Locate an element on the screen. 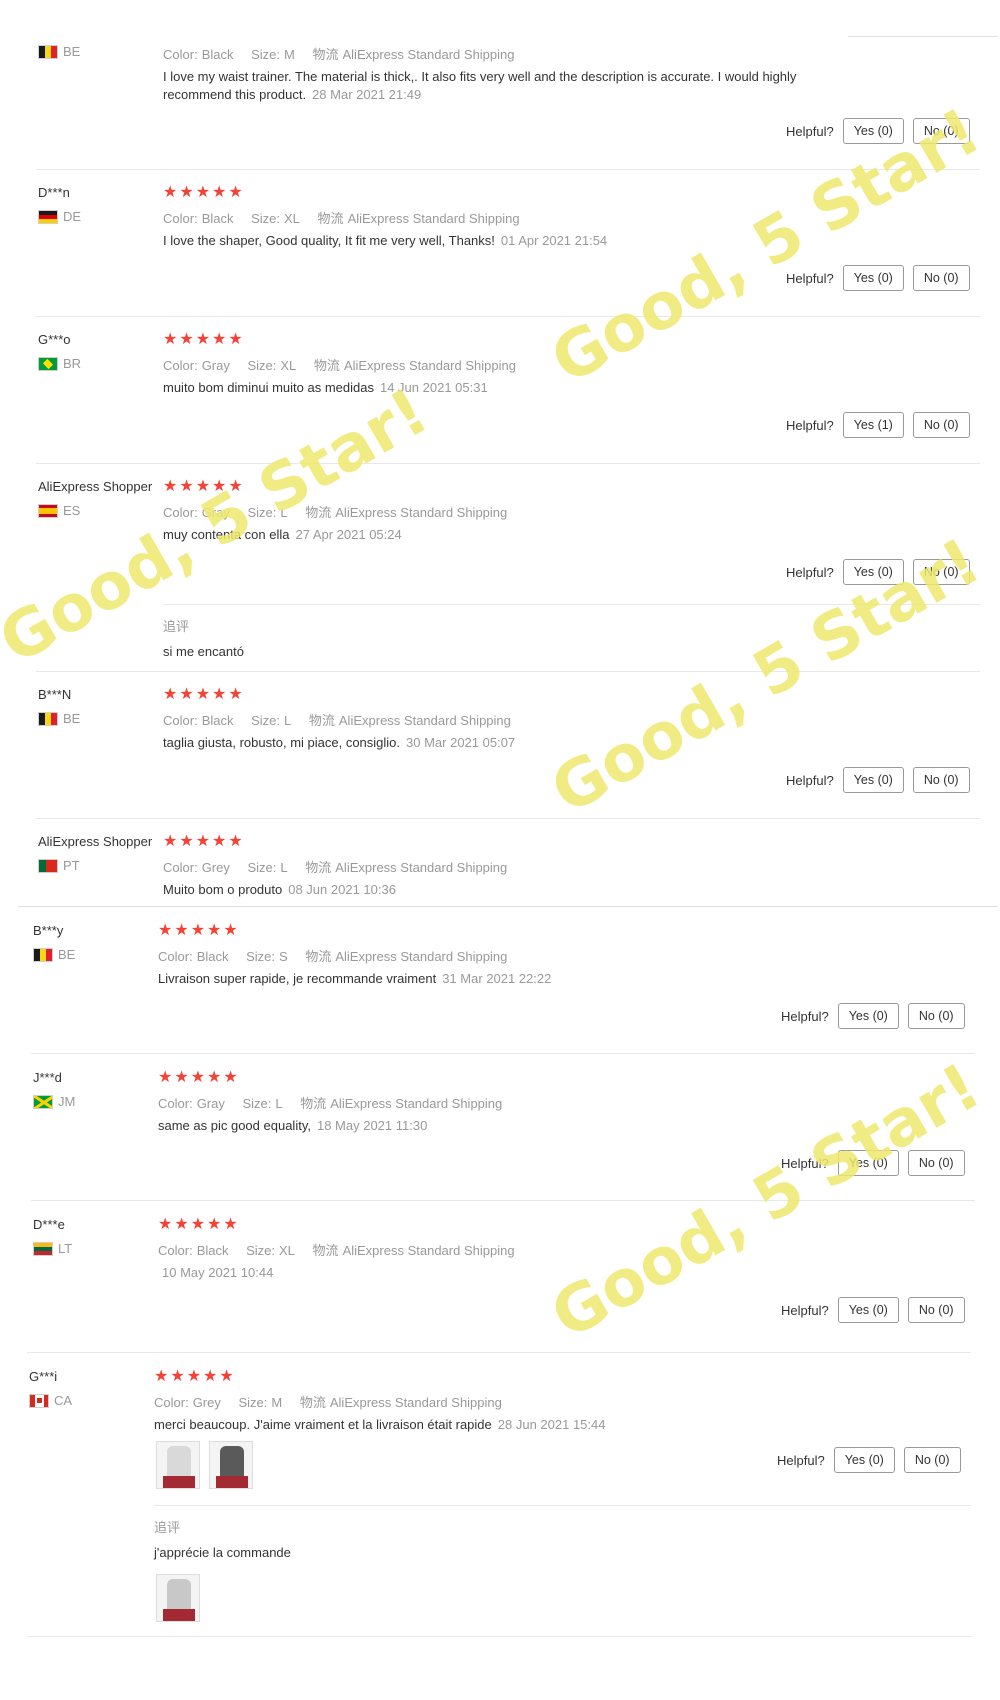 The width and height of the screenshot is (1000, 1700). review-comment: Muito bom o produto 08 Jun 2021 10:36 is located at coordinates (503, 890).